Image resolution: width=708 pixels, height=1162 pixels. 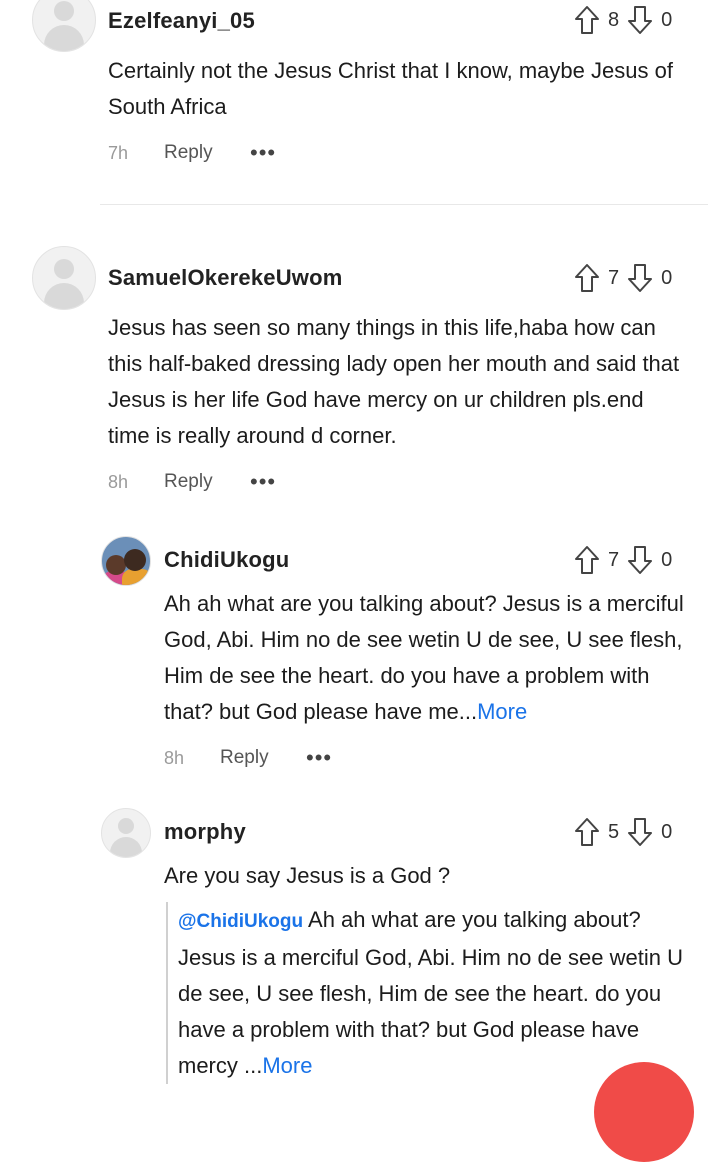 I want to click on mention-link: @ChidiUkogu, so click(x=240, y=921).